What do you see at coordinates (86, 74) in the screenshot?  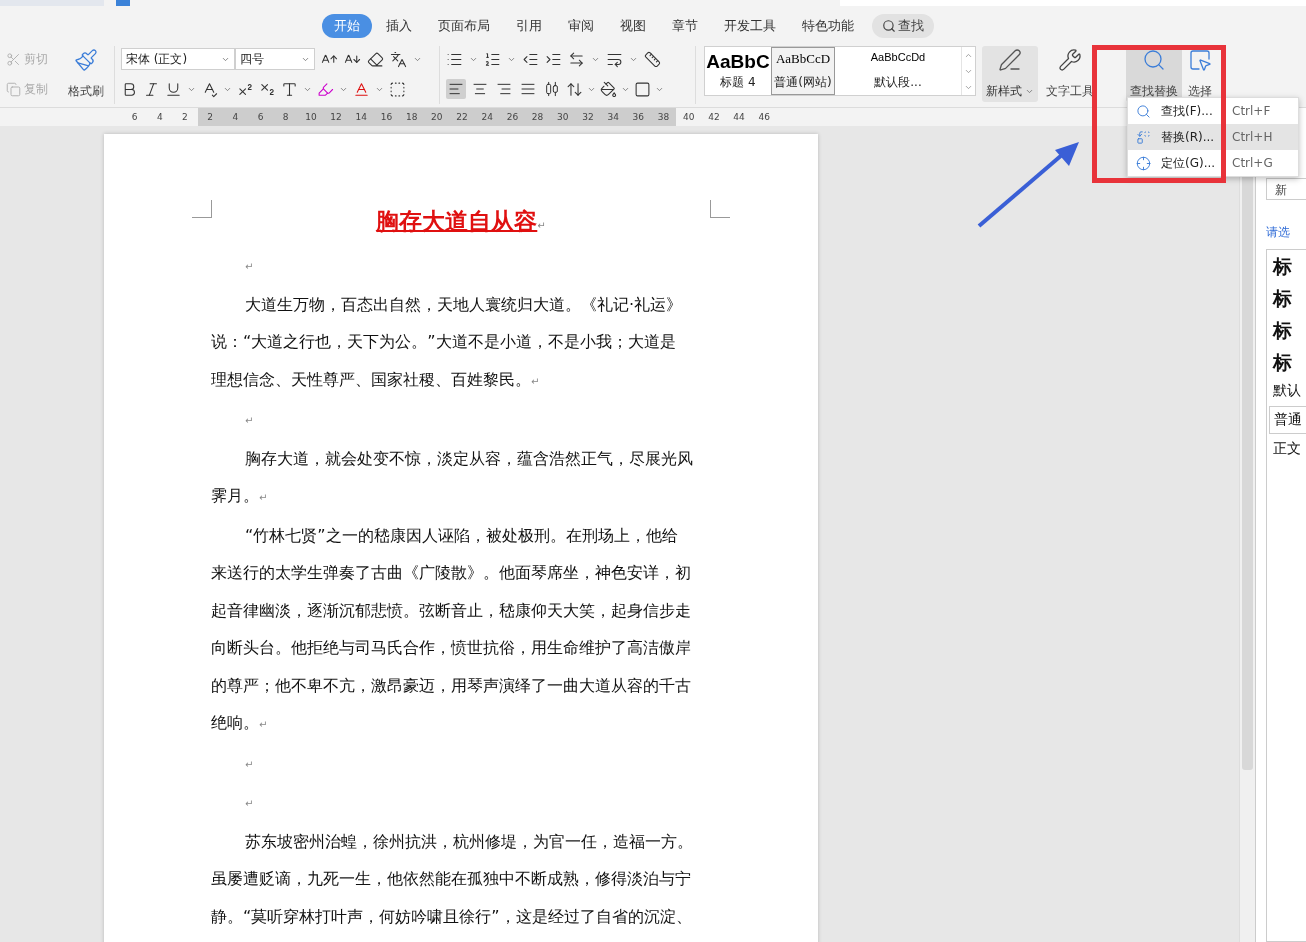 I see `format-painter-button: 格式刷` at bounding box center [86, 74].